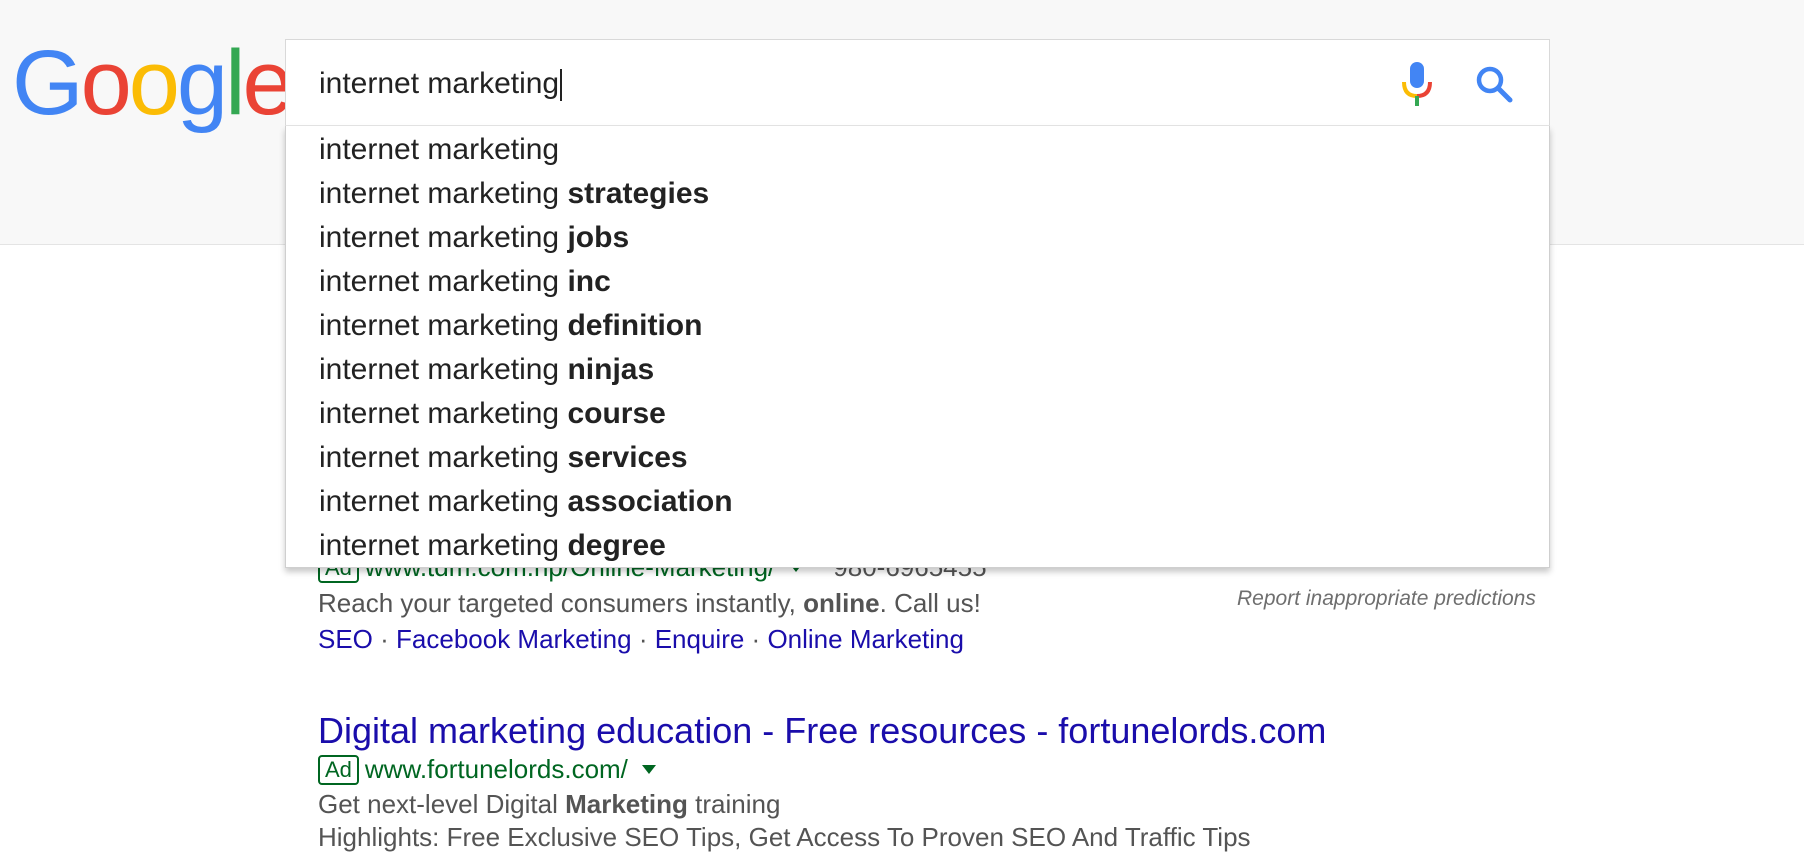 The image size is (1804, 853). Describe the element at coordinates (616, 545) in the screenshot. I see `suggestion-suffix: degree` at that location.